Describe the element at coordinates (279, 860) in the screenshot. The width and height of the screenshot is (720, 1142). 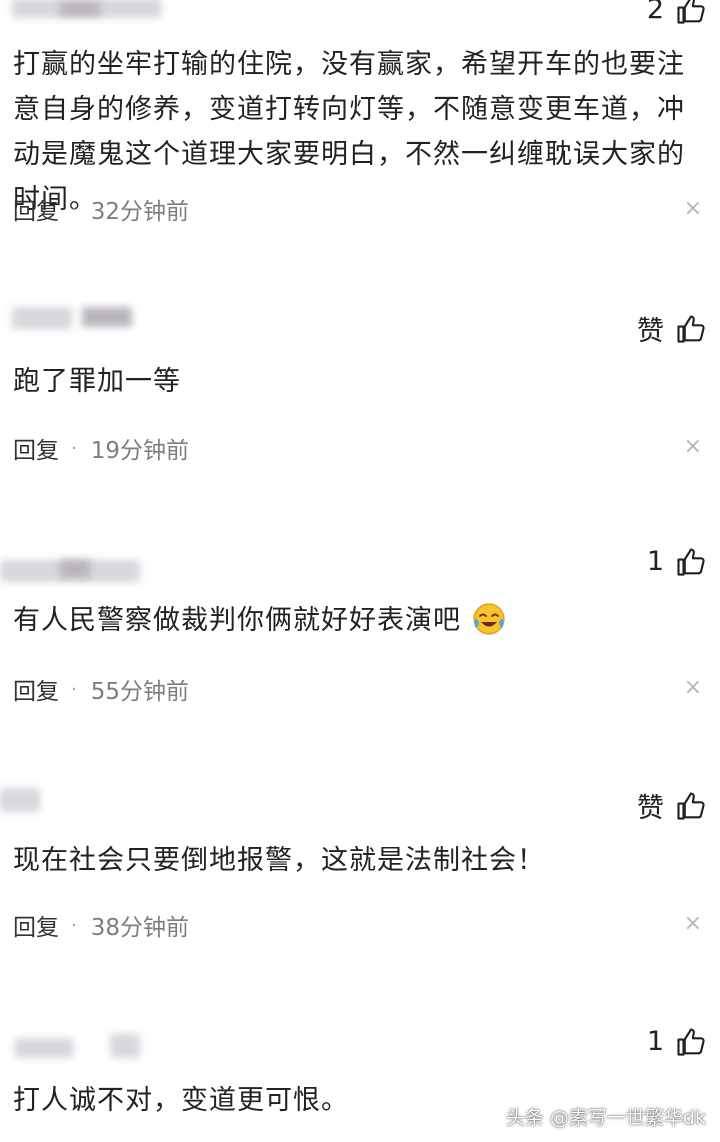
I see `comment-text: 现在社会只要倒地报警，这就是法制社会！` at that location.